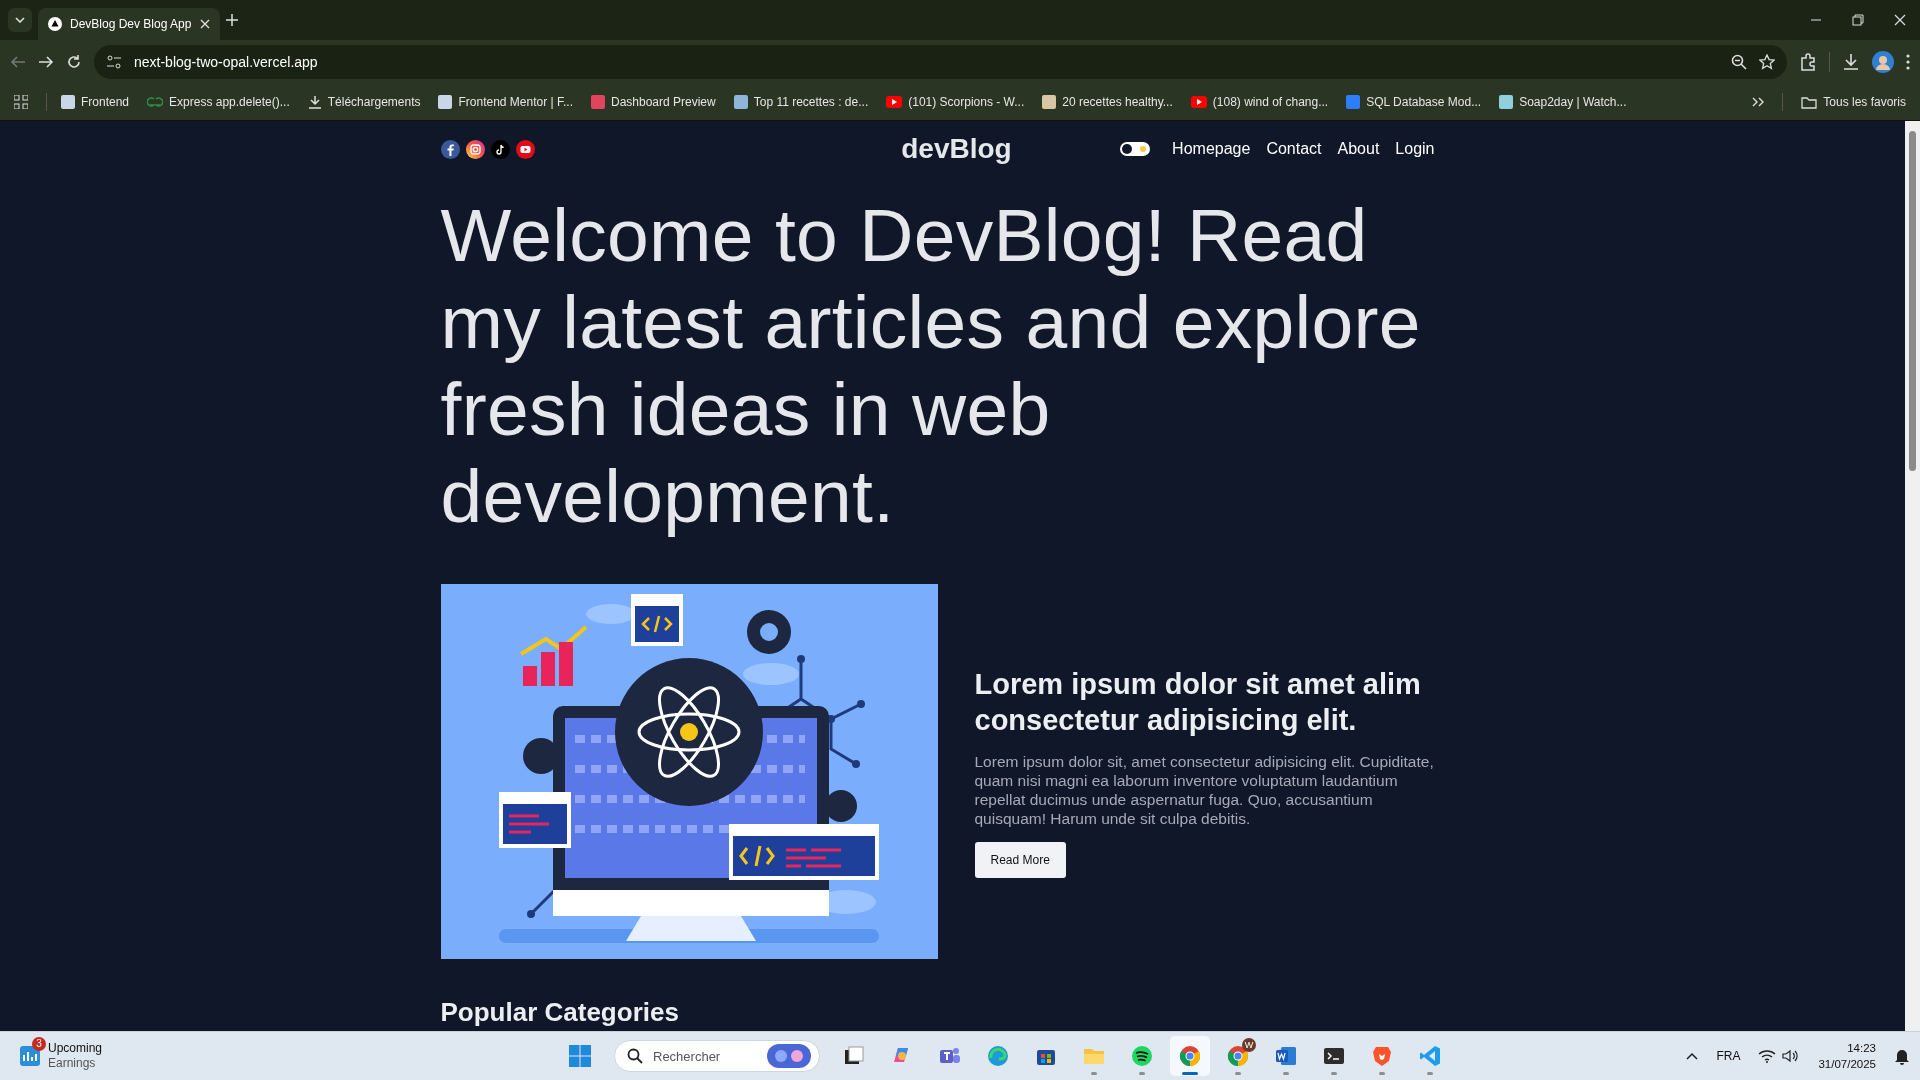 Image resolution: width=1920 pixels, height=1080 pixels. What do you see at coordinates (1853, 102) in the screenshot?
I see `all-bookmarks-folder: Tous les favoris` at bounding box center [1853, 102].